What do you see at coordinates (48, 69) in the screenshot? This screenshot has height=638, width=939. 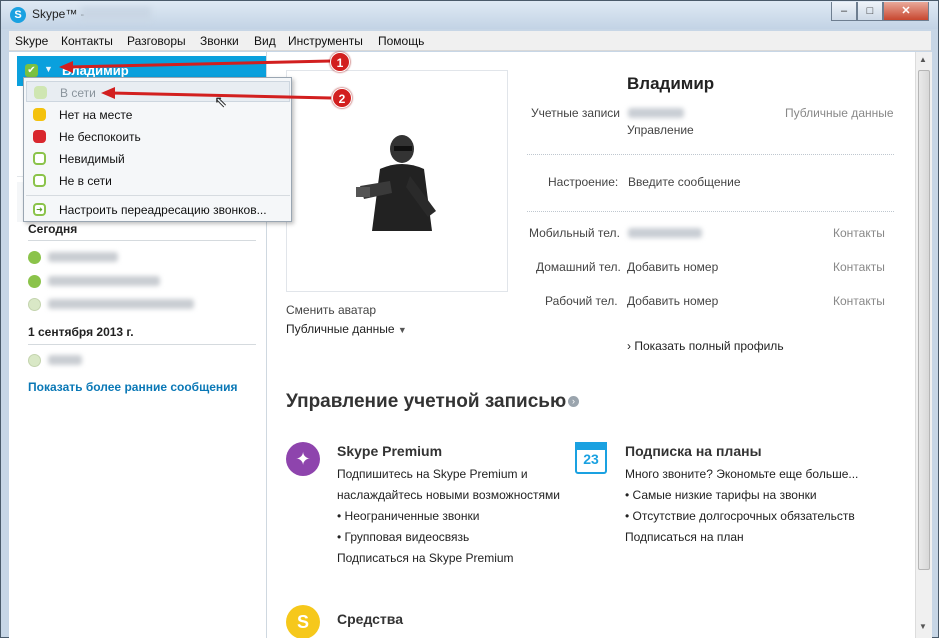 I see `status-caret-icon: ▼` at bounding box center [48, 69].